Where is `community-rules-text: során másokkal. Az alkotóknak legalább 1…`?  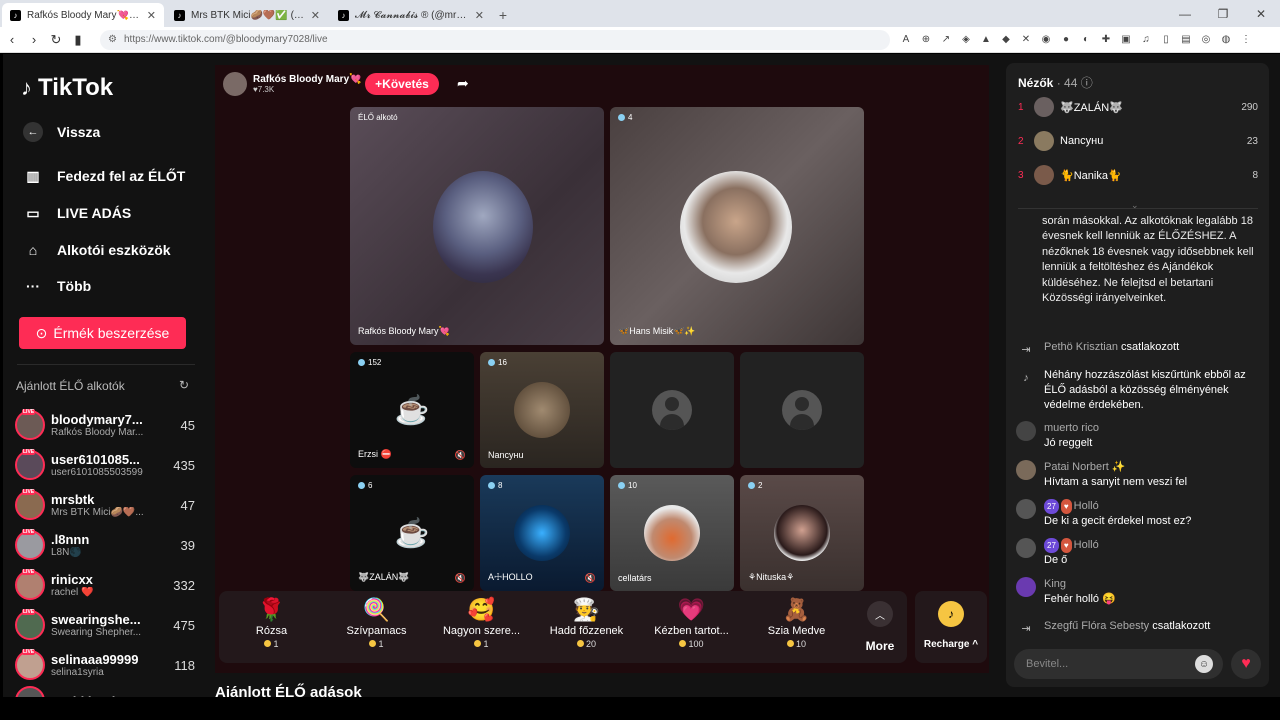 community-rules-text: során másokkal. Az alkotóknak legalább 1… is located at coordinates (1148, 260).